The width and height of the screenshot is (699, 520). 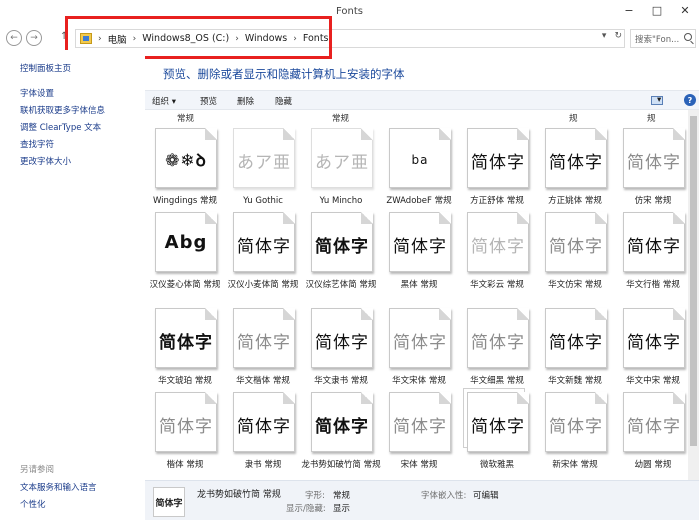 What do you see at coordinates (693, 281) in the screenshot?
I see `scrollbar-thumb` at bounding box center [693, 281].